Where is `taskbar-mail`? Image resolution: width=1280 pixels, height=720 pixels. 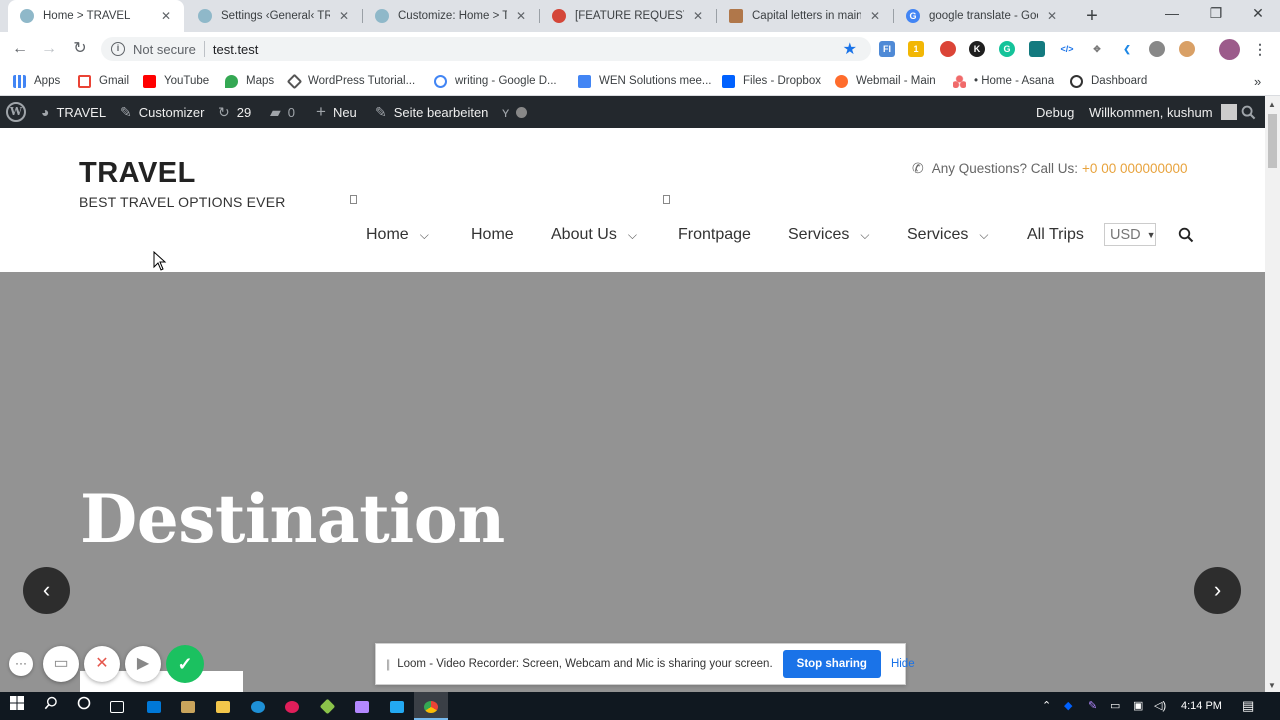
taskbar-mail is located at coordinates (154, 706).